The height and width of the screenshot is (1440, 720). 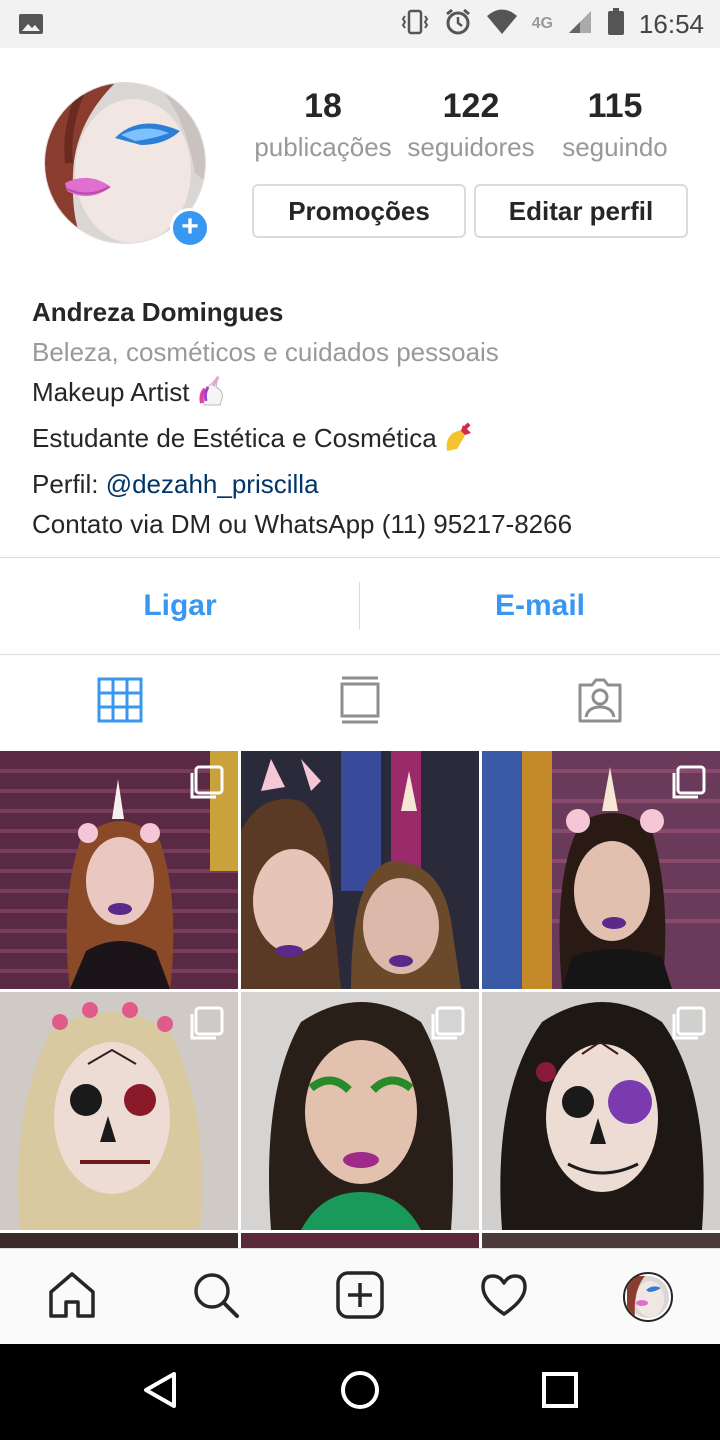 I want to click on home-icon, so click(x=72, y=1297).